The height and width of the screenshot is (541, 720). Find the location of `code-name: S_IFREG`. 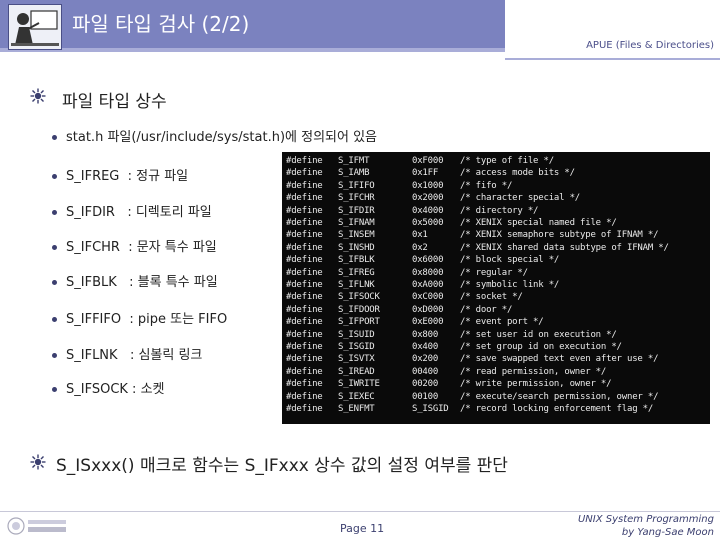

code-name: S_IFREG is located at coordinates (356, 272).